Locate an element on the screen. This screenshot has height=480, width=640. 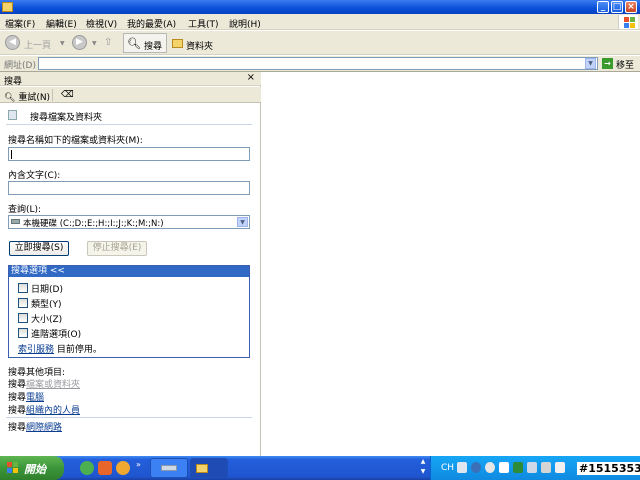
option-date-label: 日期(D) is located at coordinates (47, 290).